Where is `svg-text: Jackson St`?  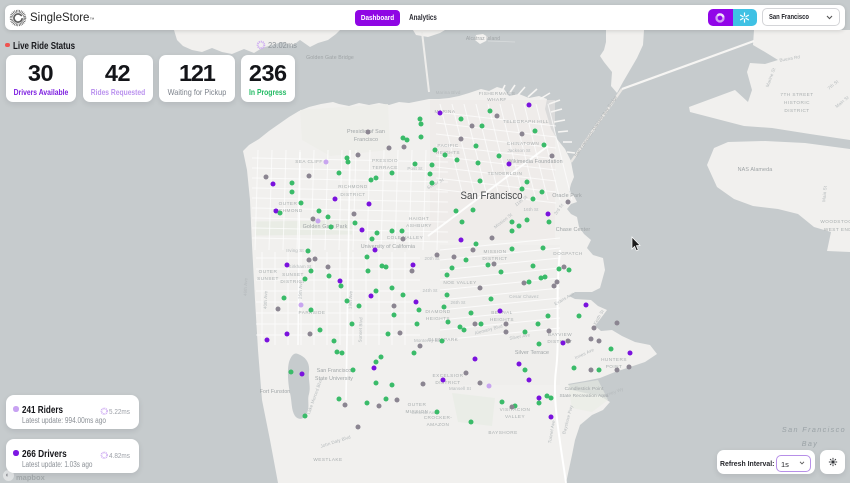 svg-text: Jackson St is located at coordinates (519, 150).